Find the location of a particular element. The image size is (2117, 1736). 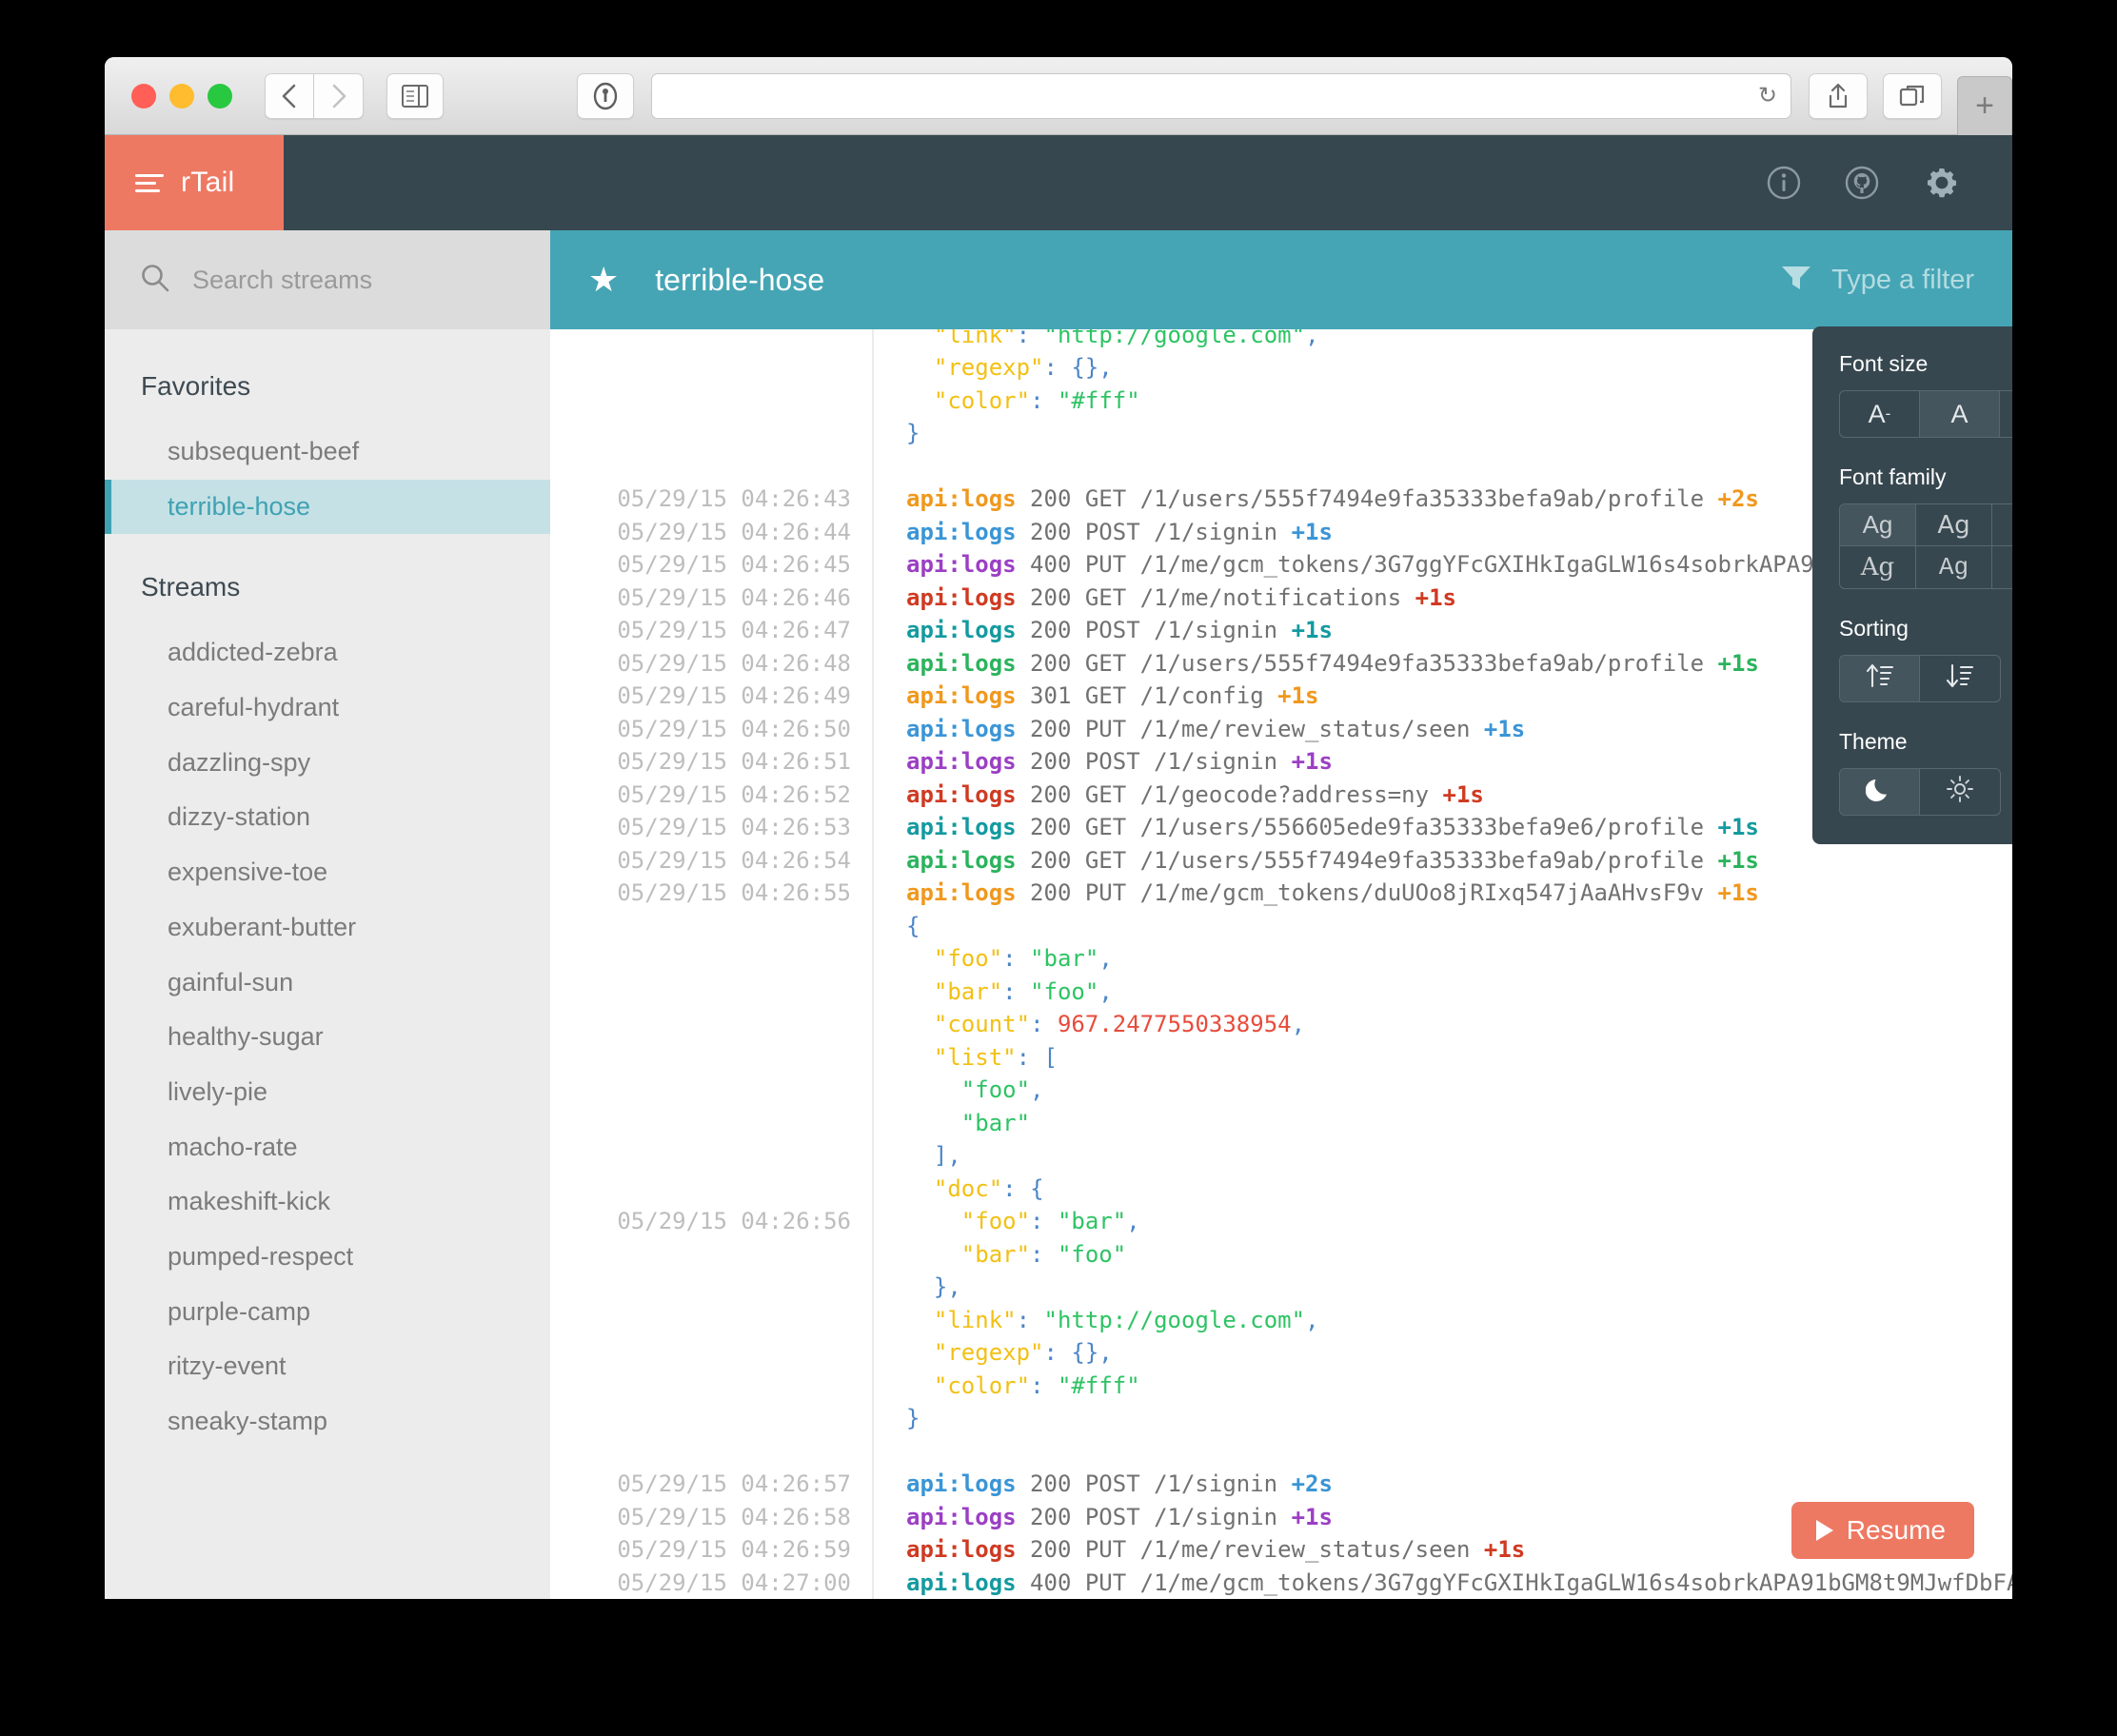

back-button is located at coordinates (290, 95).